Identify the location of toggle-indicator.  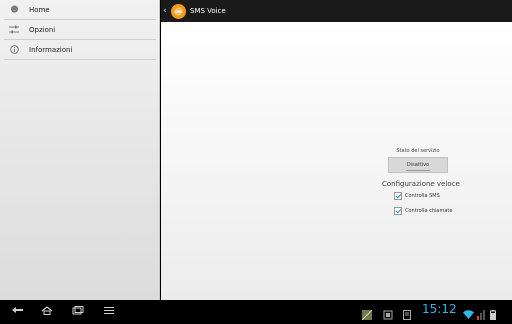
(418, 170).